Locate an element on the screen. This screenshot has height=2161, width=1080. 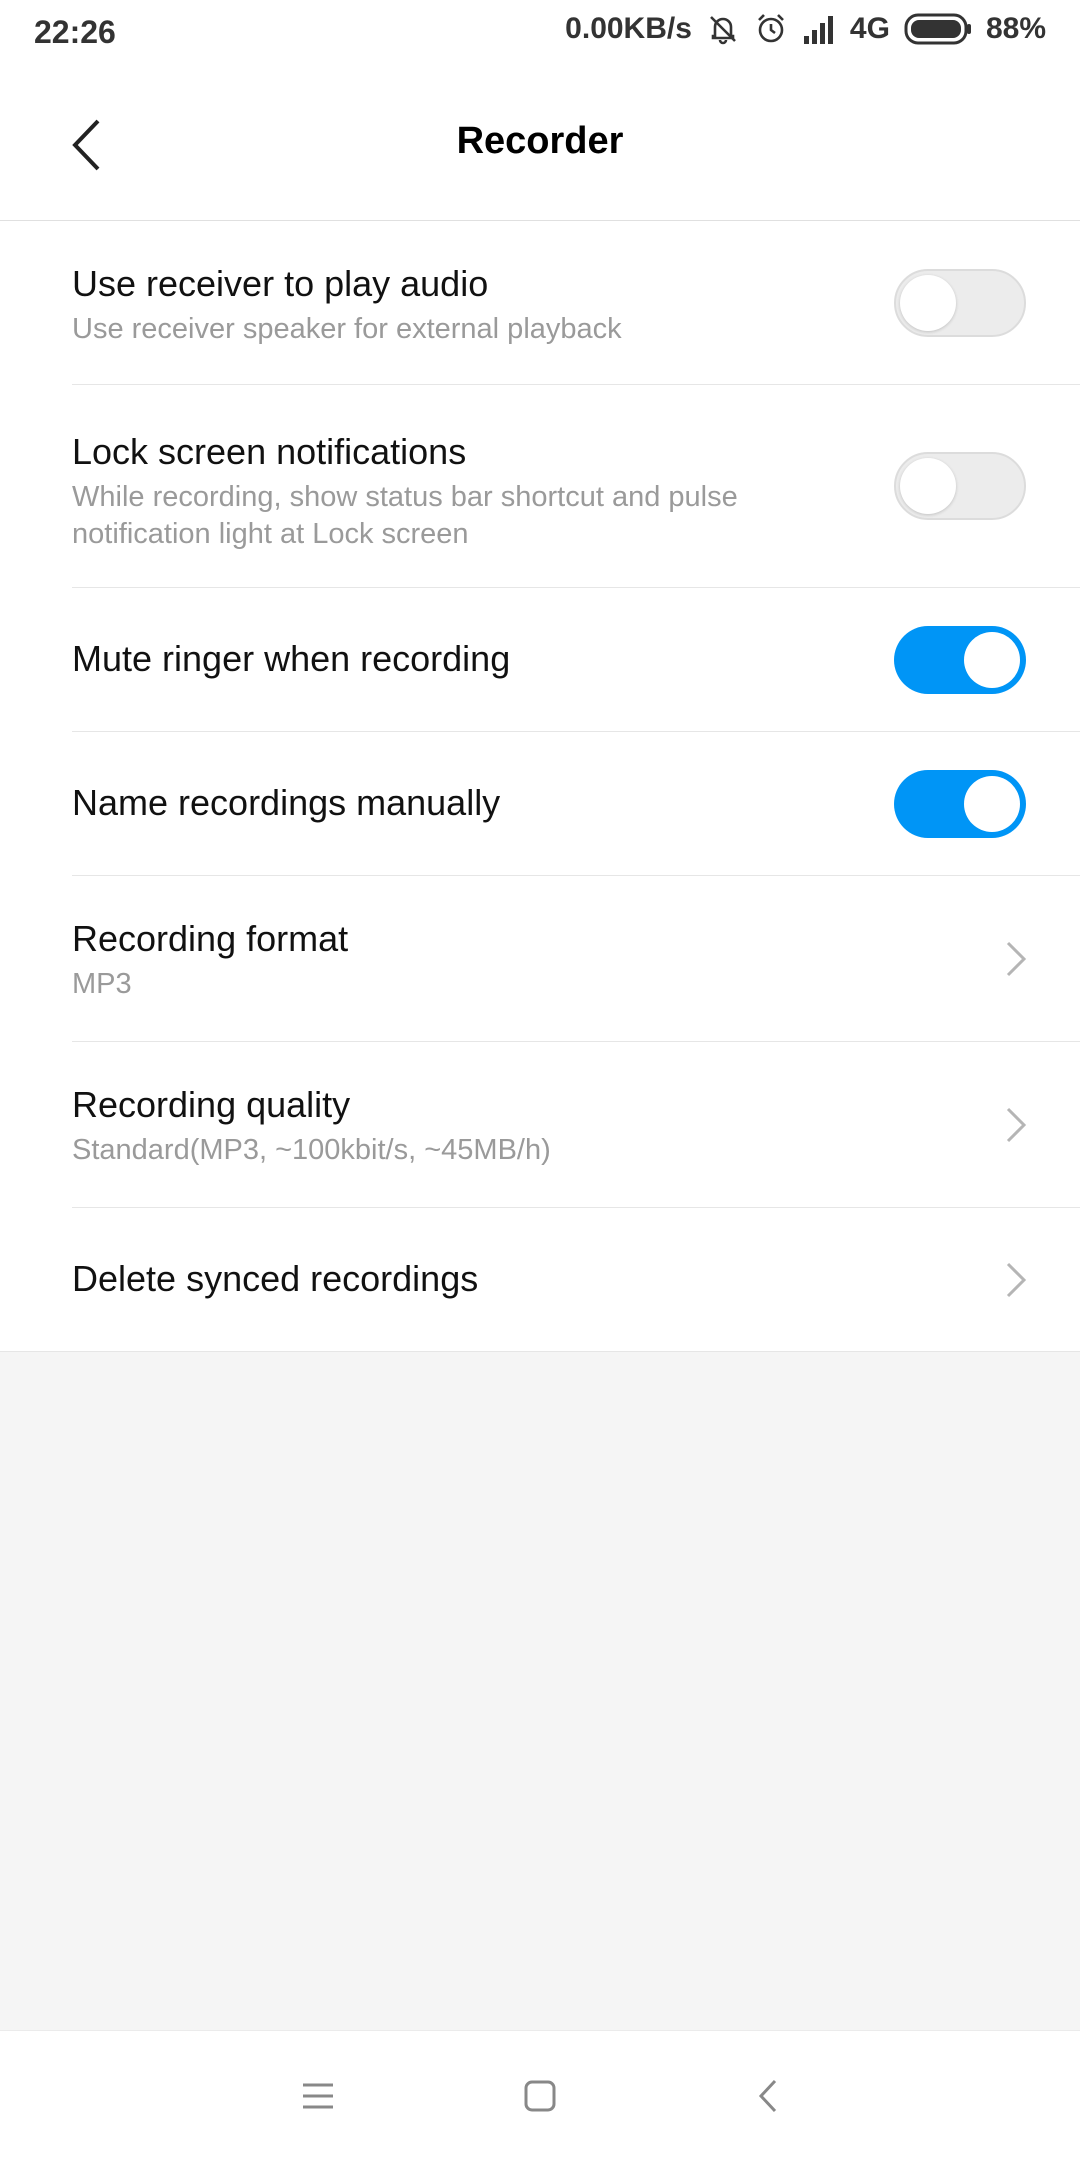
setting-title: Name recordings manually is located at coordinates (286, 802).